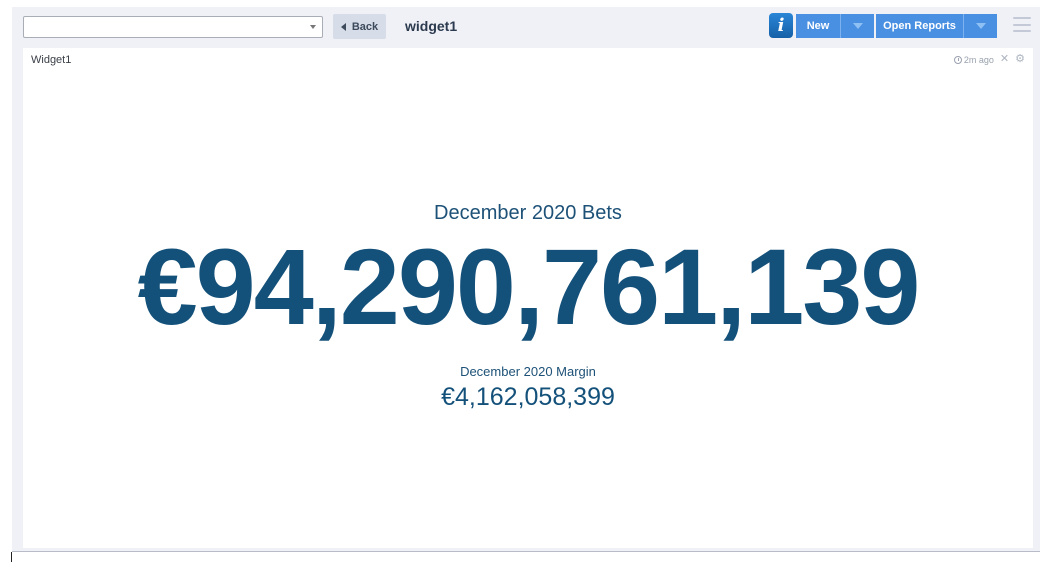 This screenshot has height=563, width=1048. What do you see at coordinates (365, 26) in the screenshot?
I see `back-button-label: Back` at bounding box center [365, 26].